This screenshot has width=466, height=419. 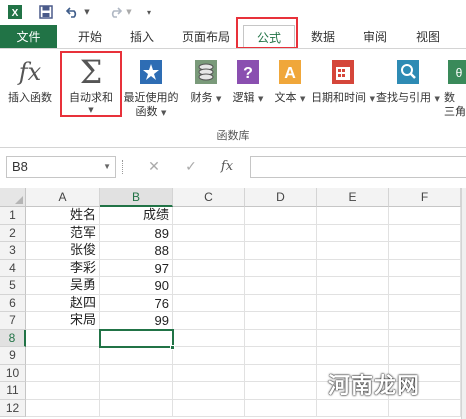 I want to click on tab-data: 数据, so click(x=323, y=37).